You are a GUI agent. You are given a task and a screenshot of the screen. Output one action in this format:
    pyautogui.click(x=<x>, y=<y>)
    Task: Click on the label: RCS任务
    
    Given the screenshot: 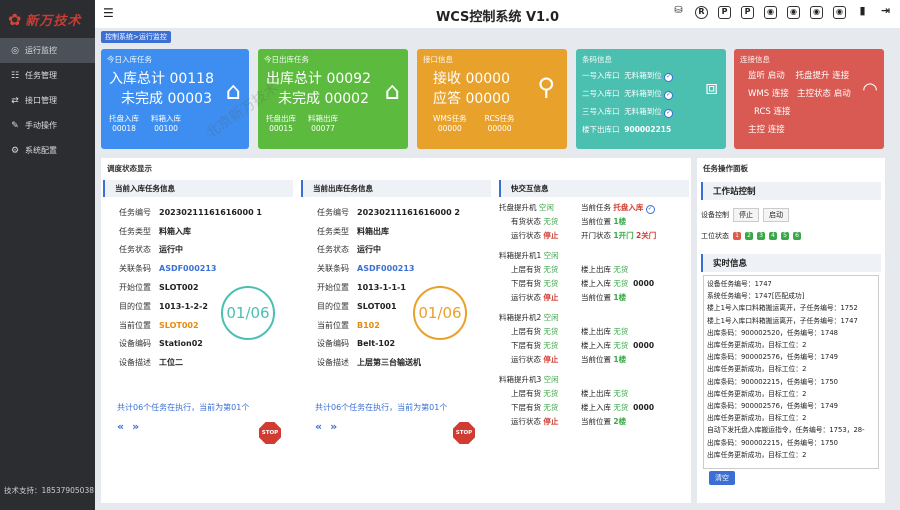 What is the action you would take?
    pyautogui.click(x=499, y=118)
    